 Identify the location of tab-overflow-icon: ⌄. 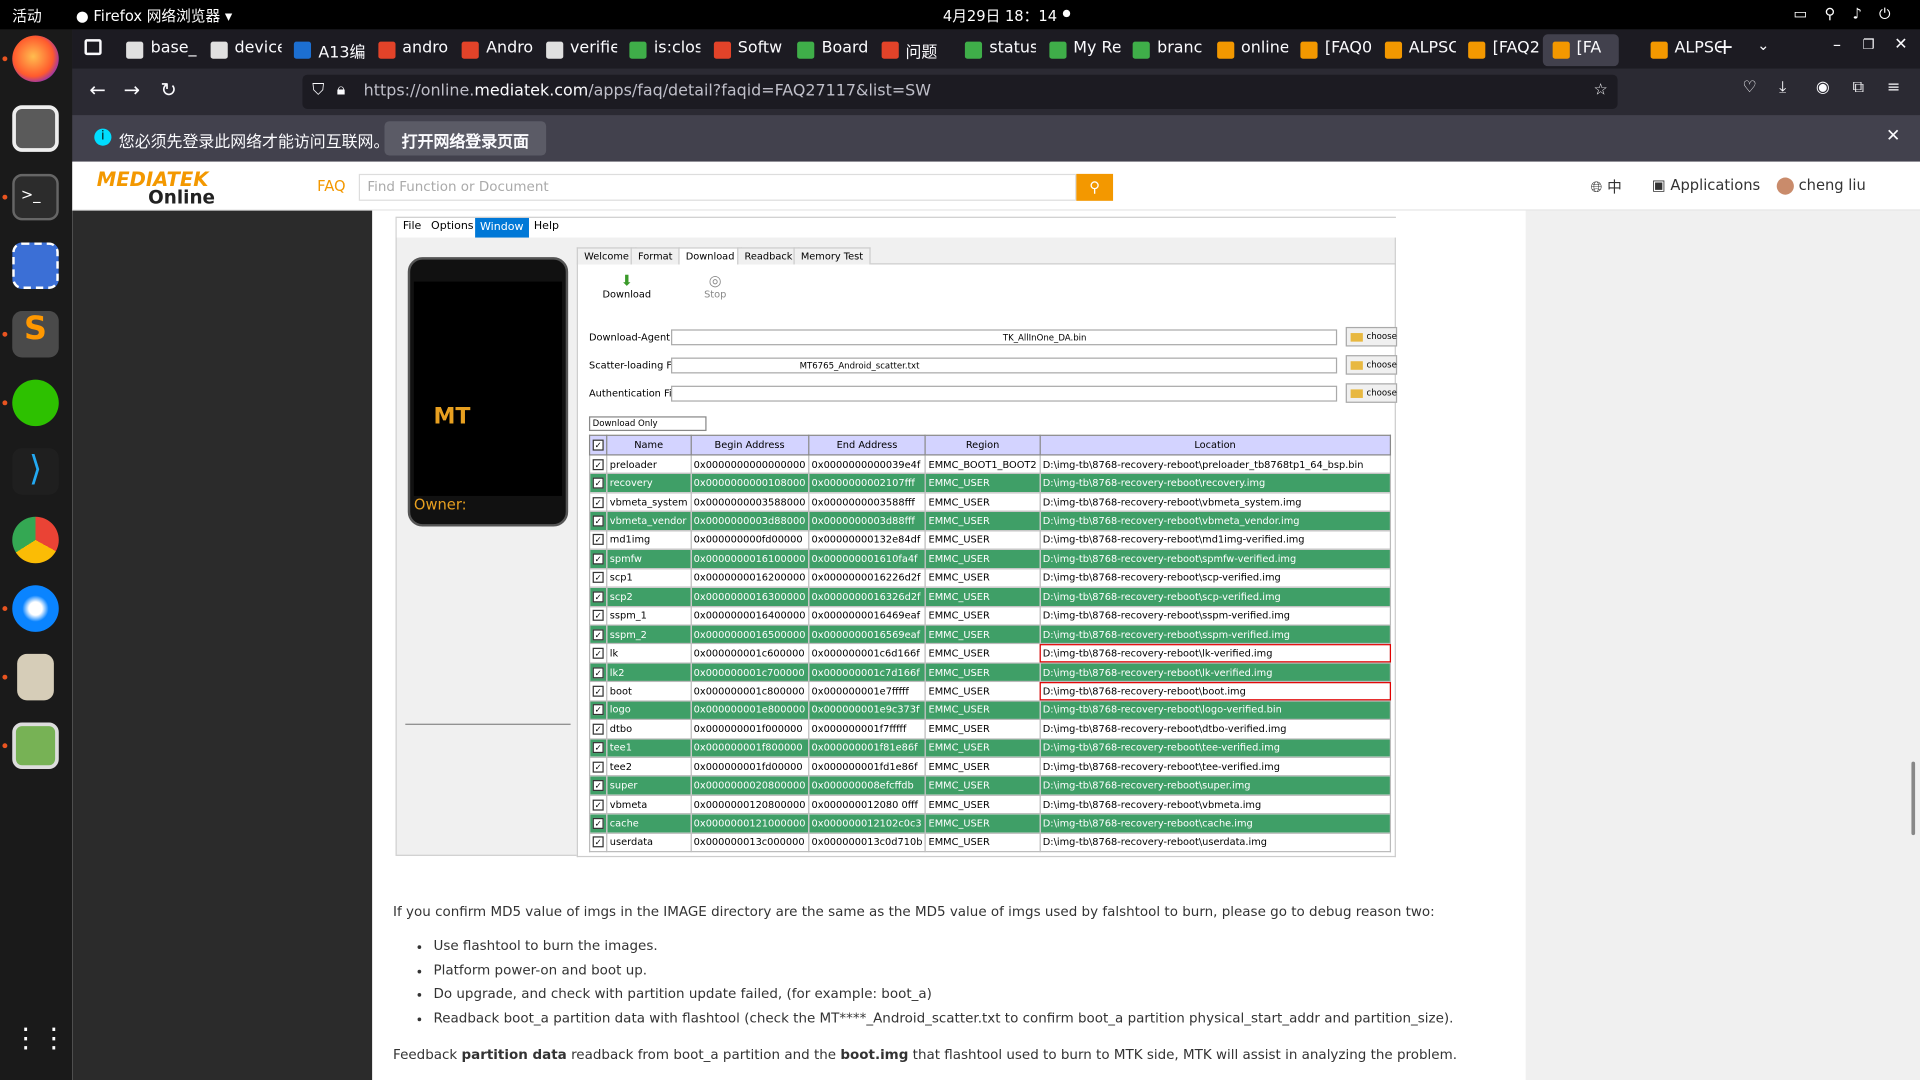
(1763, 45).